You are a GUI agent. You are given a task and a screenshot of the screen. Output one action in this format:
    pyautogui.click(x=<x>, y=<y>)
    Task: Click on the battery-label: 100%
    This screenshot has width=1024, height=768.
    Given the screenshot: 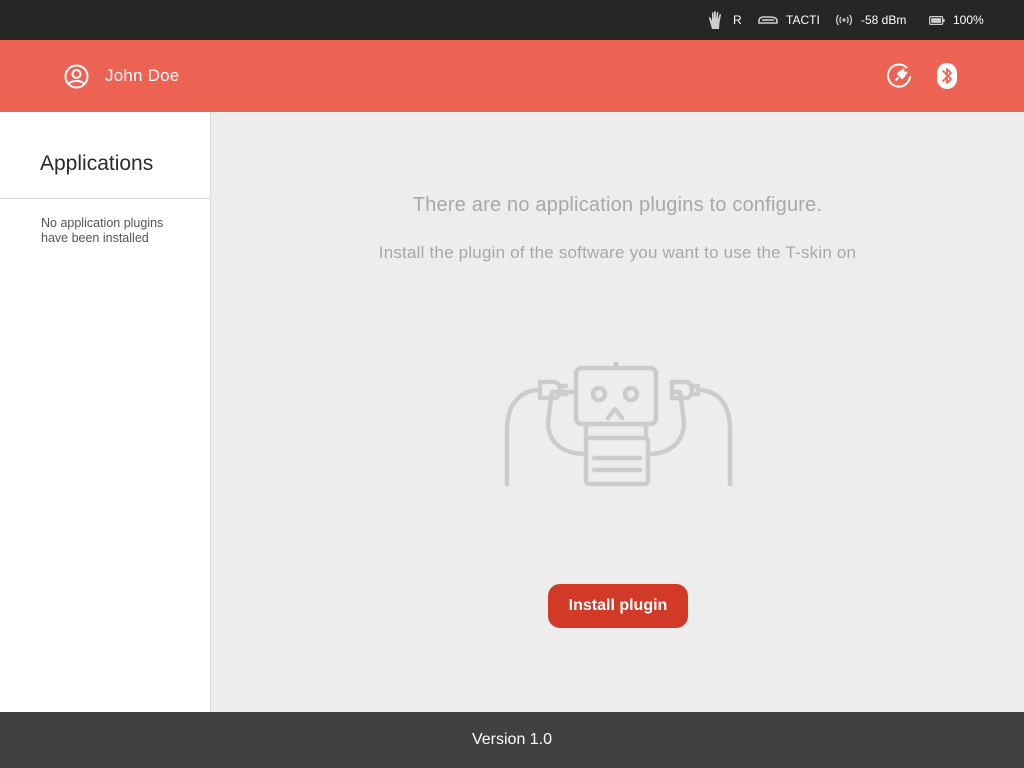 What is the action you would take?
    pyautogui.click(x=968, y=20)
    